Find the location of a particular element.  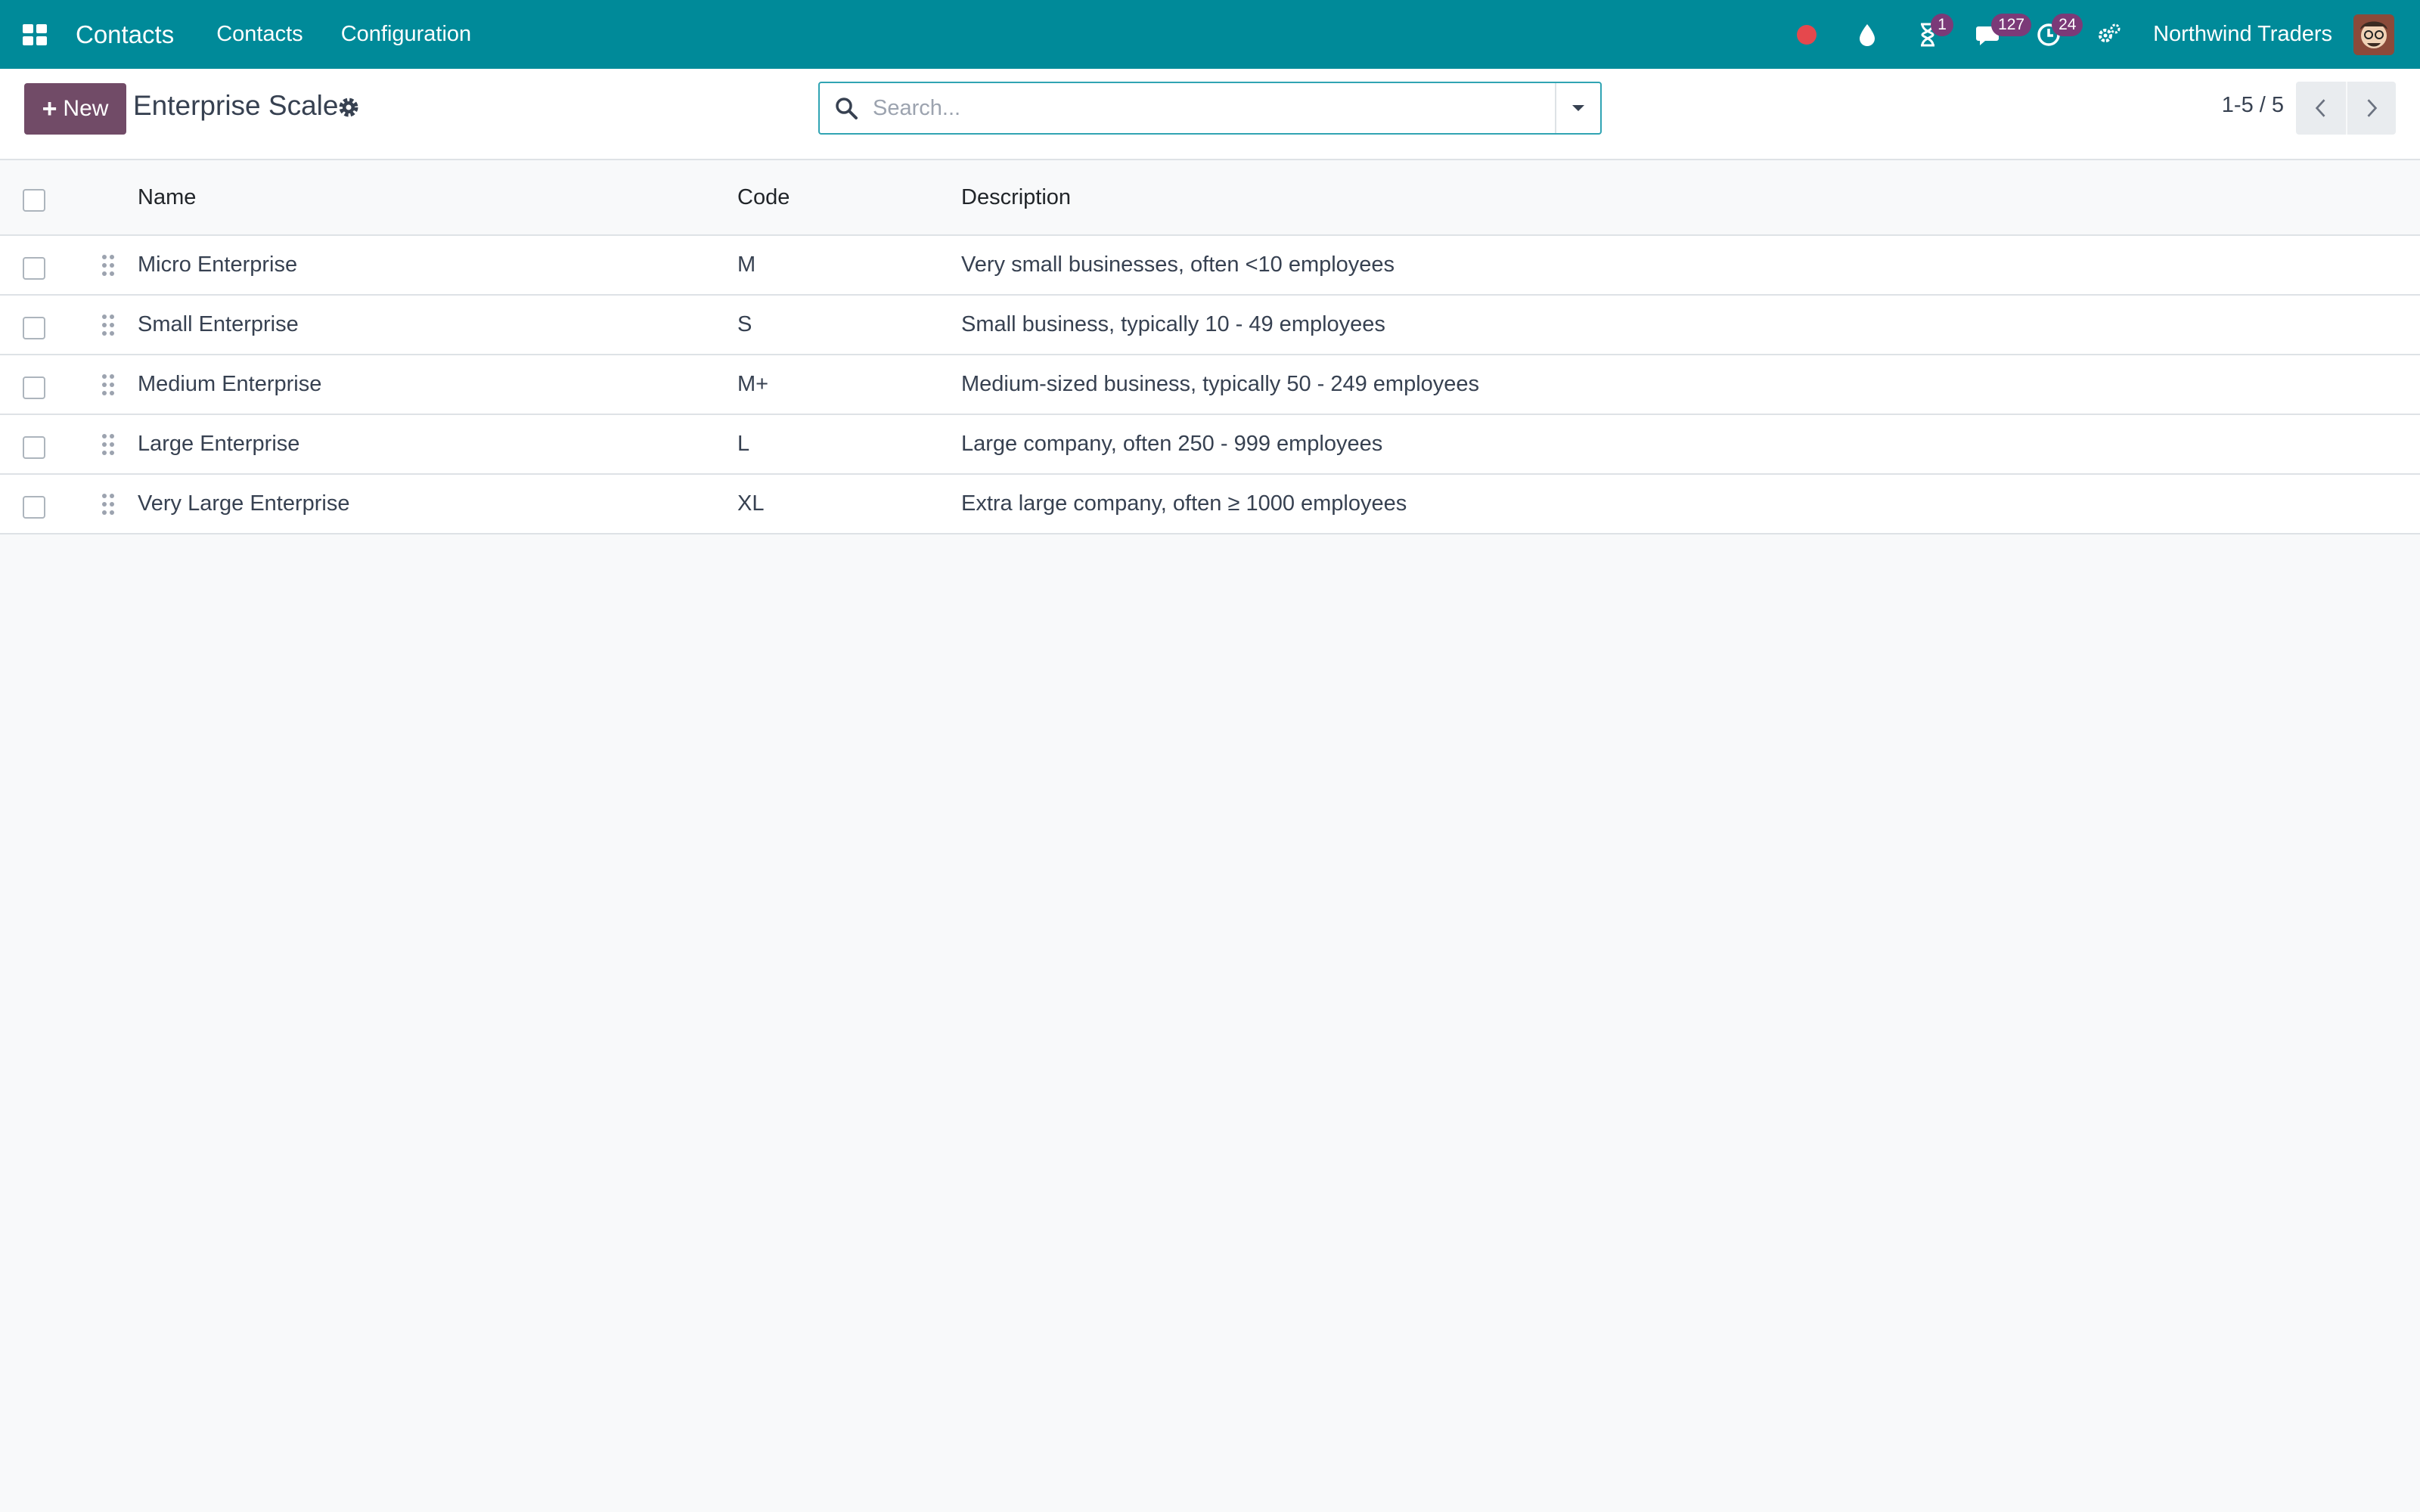

new-button: + New is located at coordinates (75, 109).